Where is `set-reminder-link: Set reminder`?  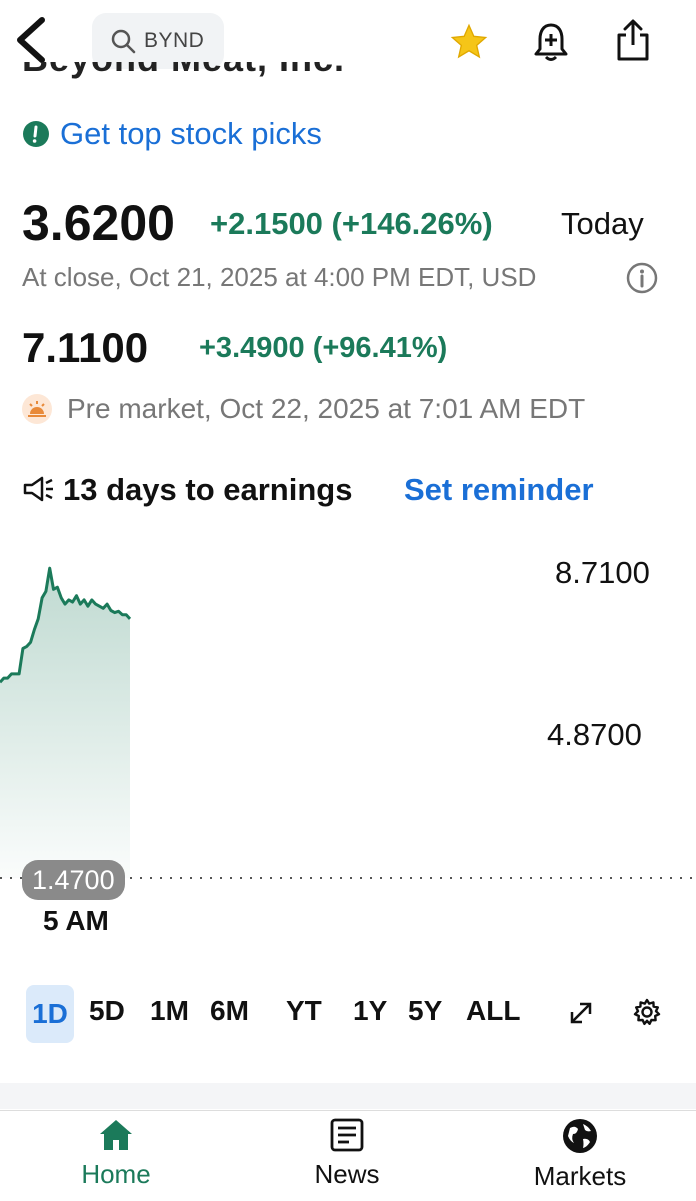
set-reminder-link: Set reminder is located at coordinates (499, 490).